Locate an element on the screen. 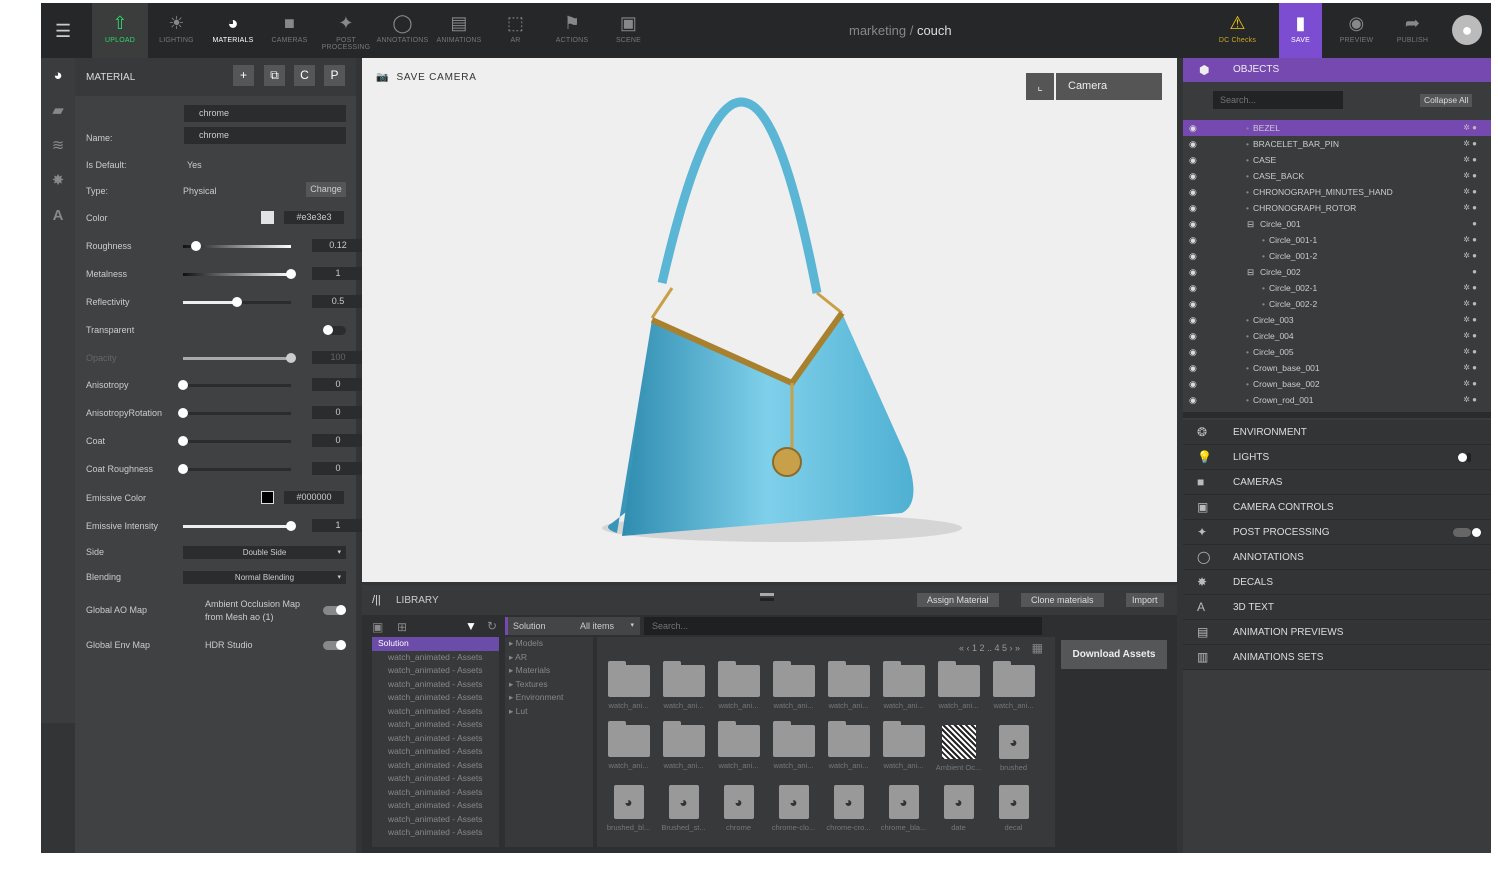  panel-resize-handle is located at coordinates (767, 597).